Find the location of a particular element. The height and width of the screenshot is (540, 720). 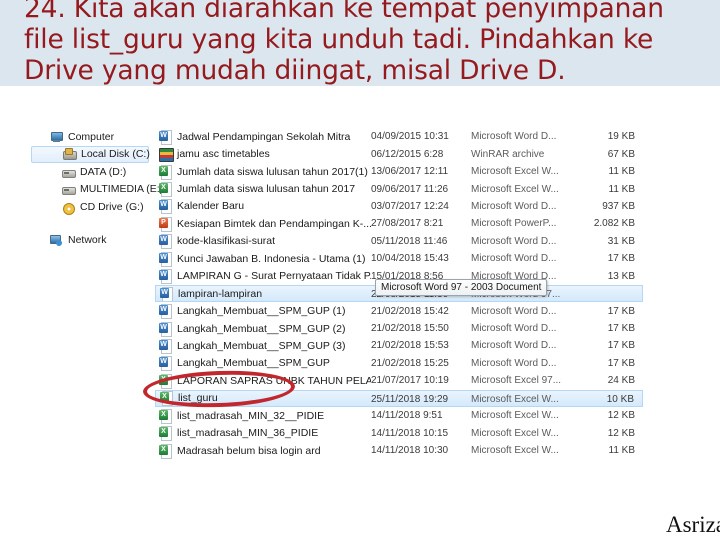

file-name-cell: W Langkah_Membuat__SPM_GUP (2) is located at coordinates (263, 328).